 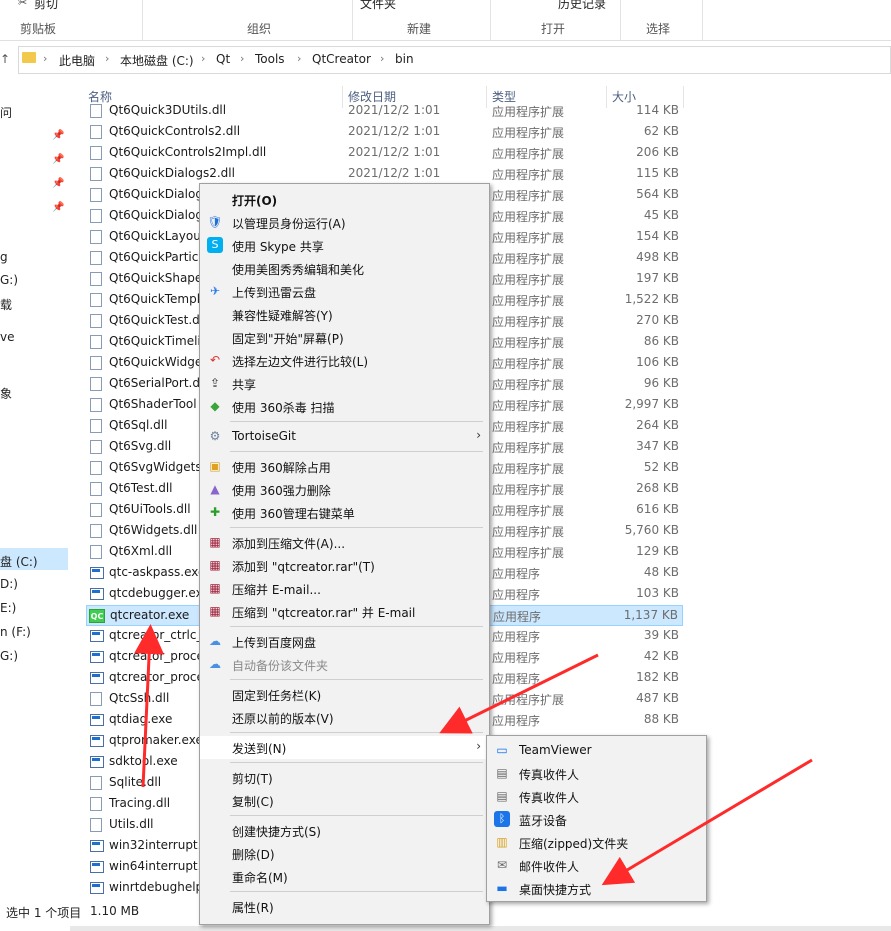 I want to click on arrow-to-qtcreator, so click(x=149, y=706).